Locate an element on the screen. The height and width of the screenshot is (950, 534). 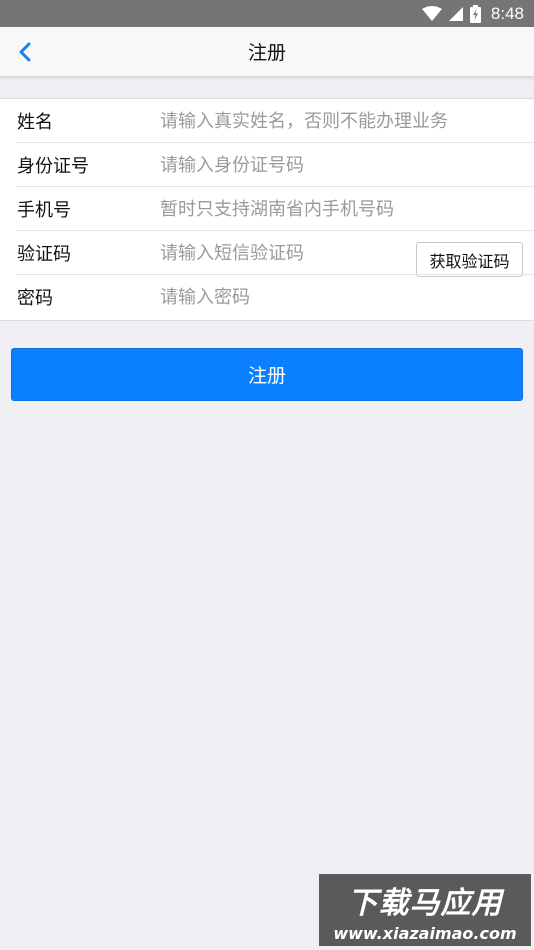
name-label: 姓名 is located at coordinates (35, 122).